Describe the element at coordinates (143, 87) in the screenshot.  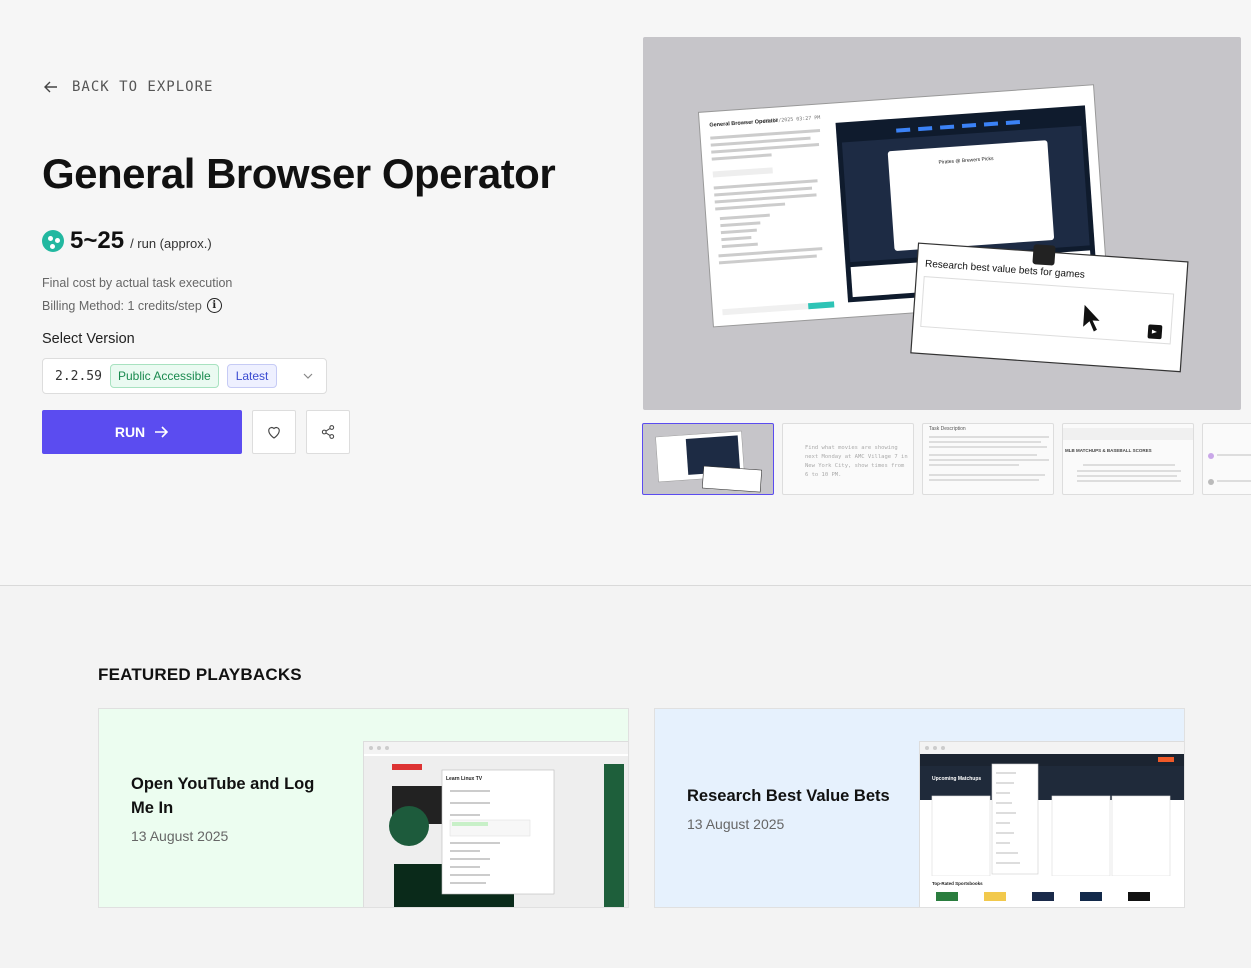
I see `back-link-label: BACK TO EXPLORE` at that location.